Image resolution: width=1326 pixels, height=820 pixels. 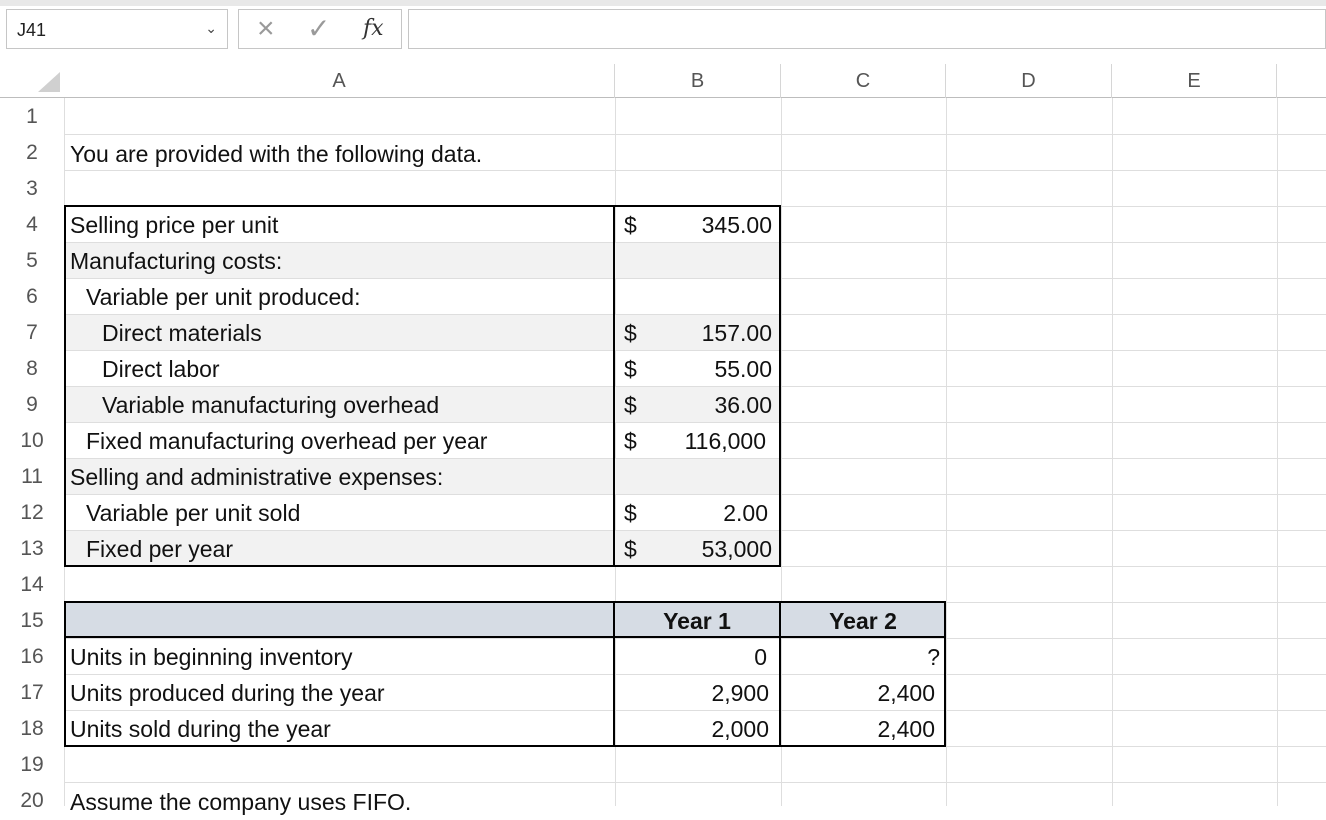 What do you see at coordinates (706, 225) in the screenshot?
I see `cost-value: 345.00` at bounding box center [706, 225].